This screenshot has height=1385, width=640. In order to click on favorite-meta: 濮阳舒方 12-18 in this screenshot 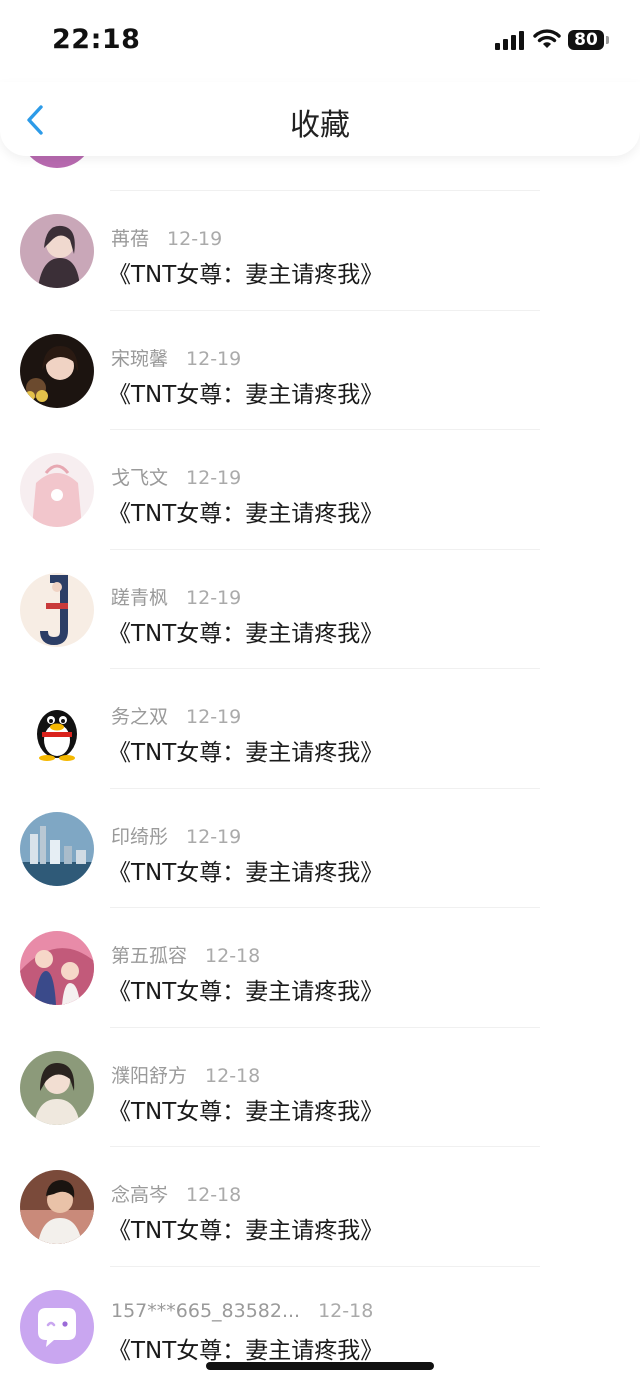, I will do `click(185, 1074)`.